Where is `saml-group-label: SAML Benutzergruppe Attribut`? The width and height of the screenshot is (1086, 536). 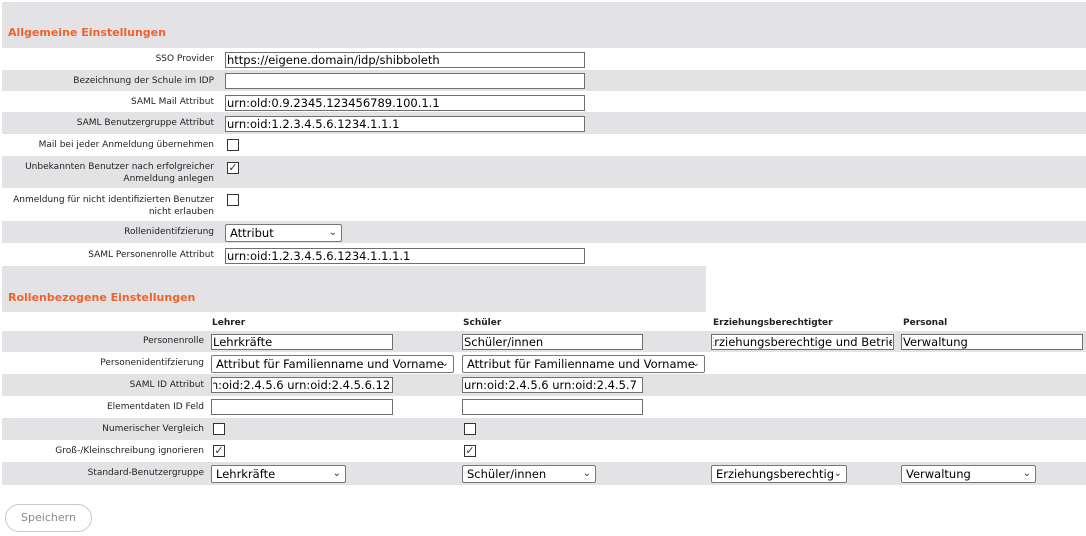 saml-group-label: SAML Benutzergruppe Attribut is located at coordinates (145, 123).